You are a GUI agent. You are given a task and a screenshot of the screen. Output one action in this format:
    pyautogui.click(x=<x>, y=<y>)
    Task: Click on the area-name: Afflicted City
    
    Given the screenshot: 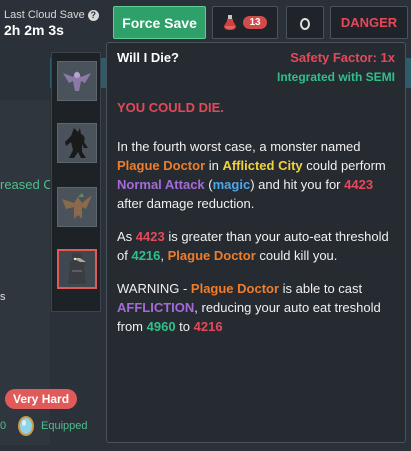 What is the action you would take?
    pyautogui.click(x=262, y=165)
    